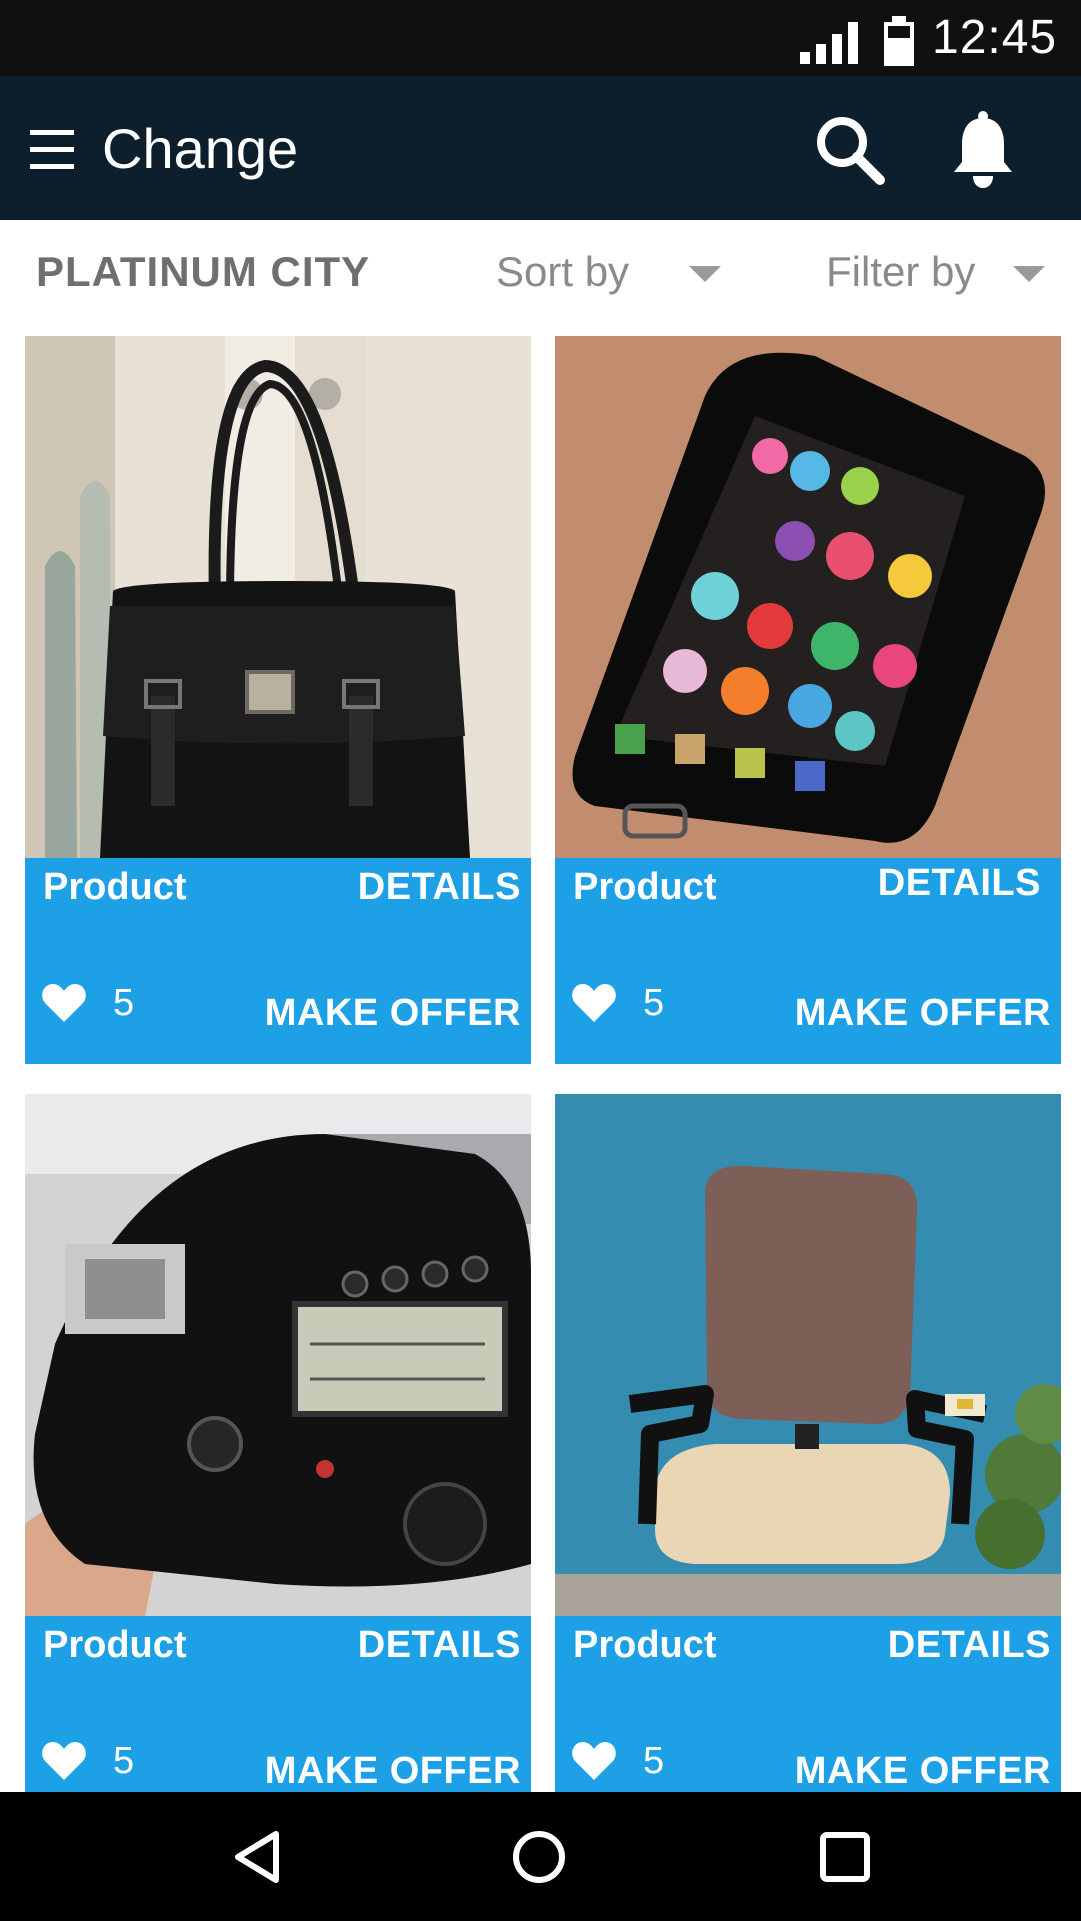 This screenshot has height=1921, width=1081. What do you see at coordinates (200, 148) in the screenshot?
I see `page-title: Change` at bounding box center [200, 148].